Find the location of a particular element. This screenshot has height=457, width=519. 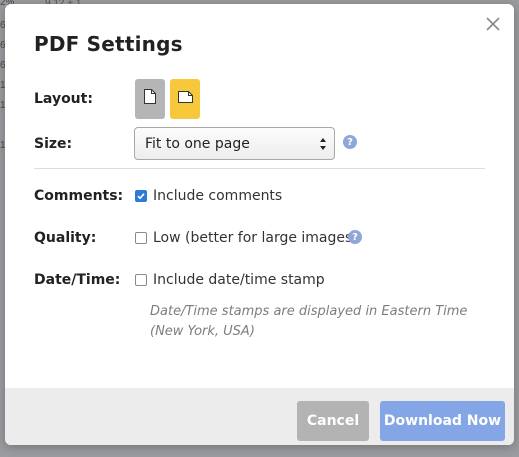

cancel-button: Cancel is located at coordinates (333, 421).